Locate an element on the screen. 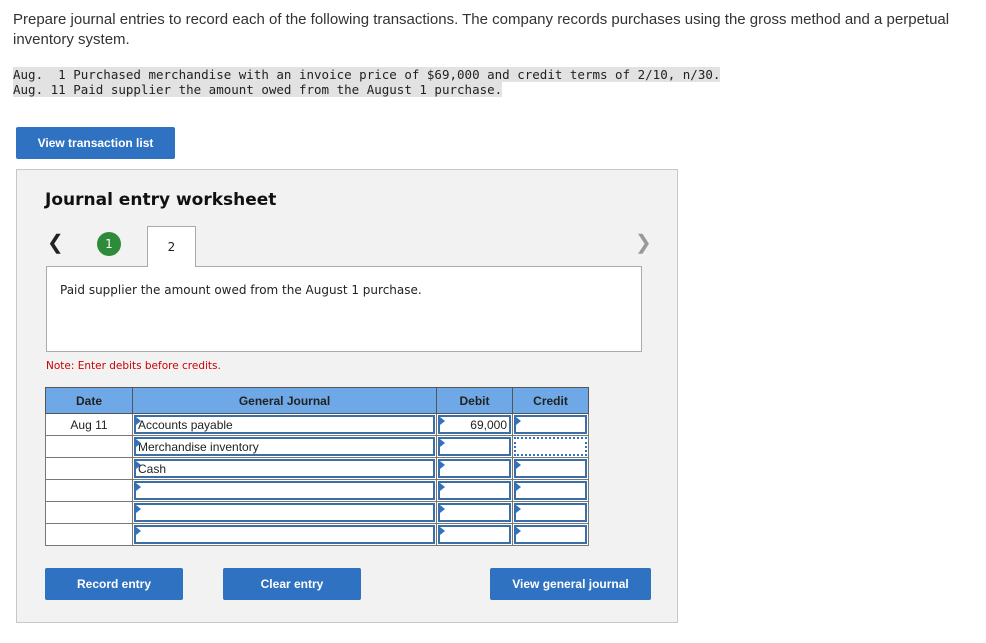  worksheet-title: Journal entry worksheet is located at coordinates (161, 200).